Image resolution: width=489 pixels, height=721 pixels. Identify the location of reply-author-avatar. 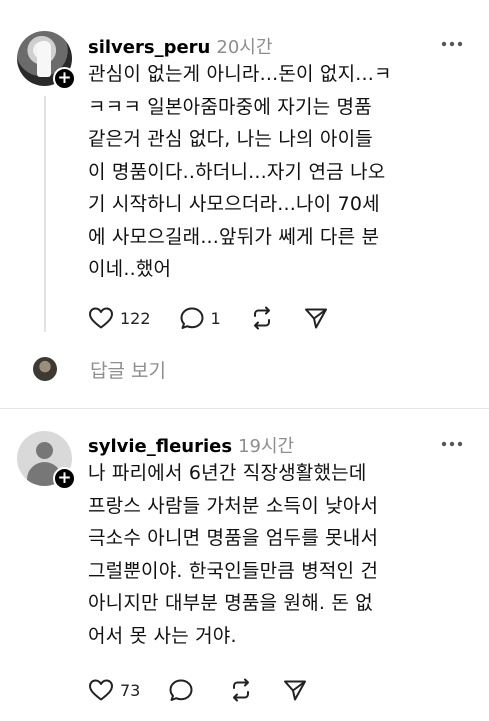
(45, 369).